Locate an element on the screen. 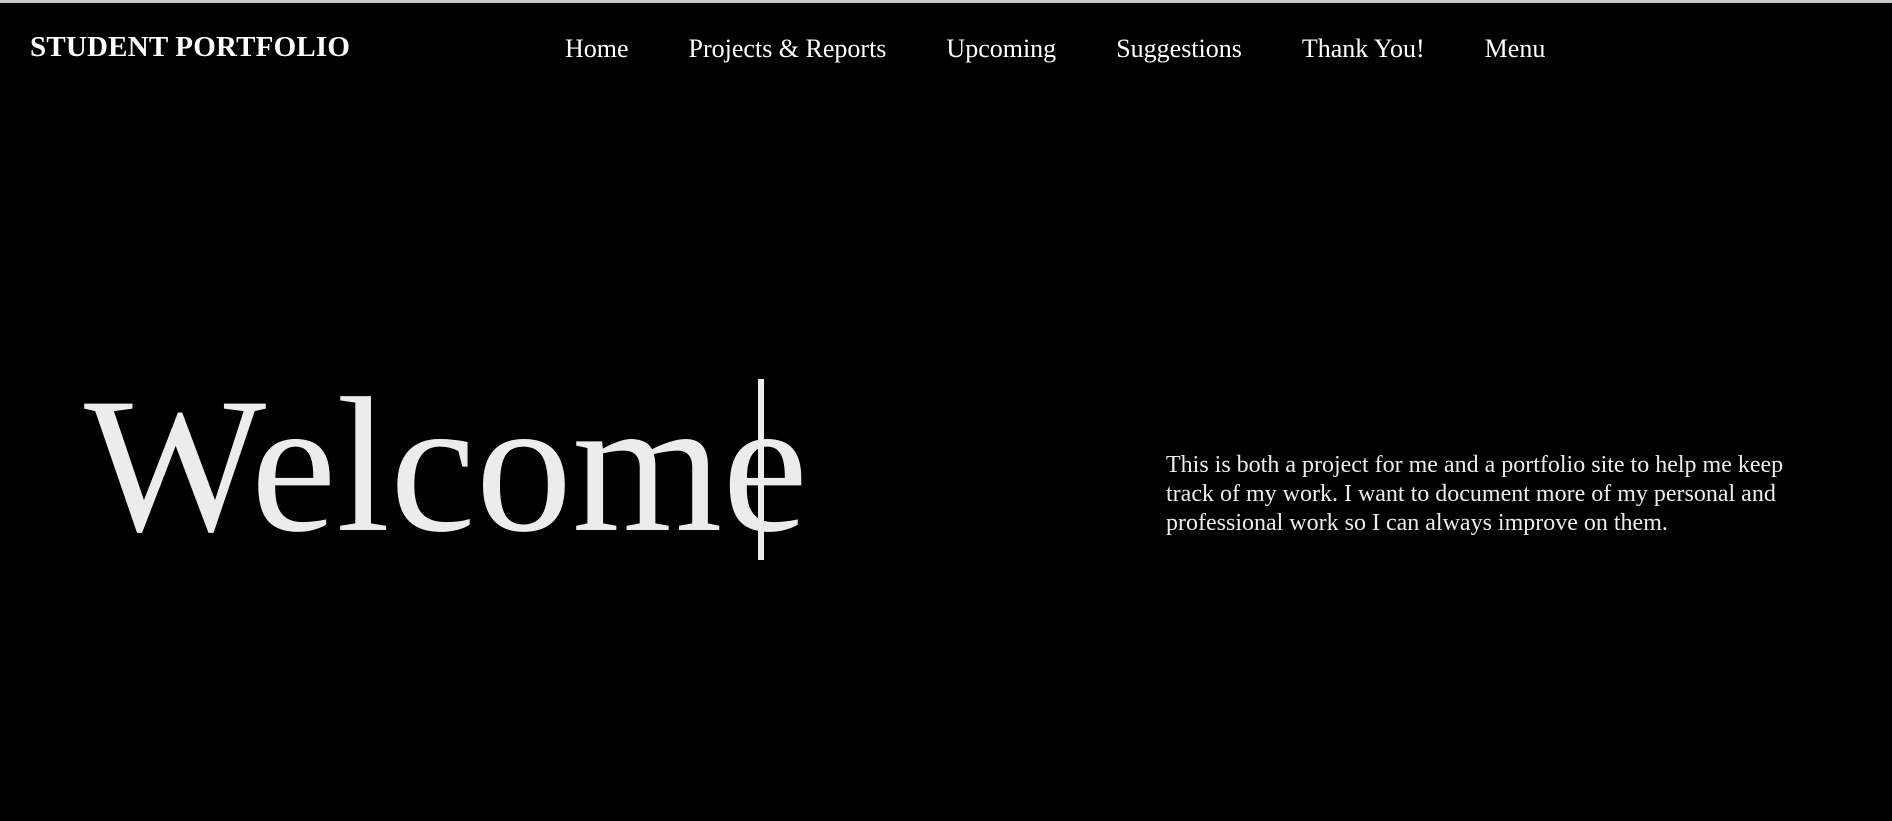 The width and height of the screenshot is (1892, 821). nav-item-home: Home is located at coordinates (597, 49).